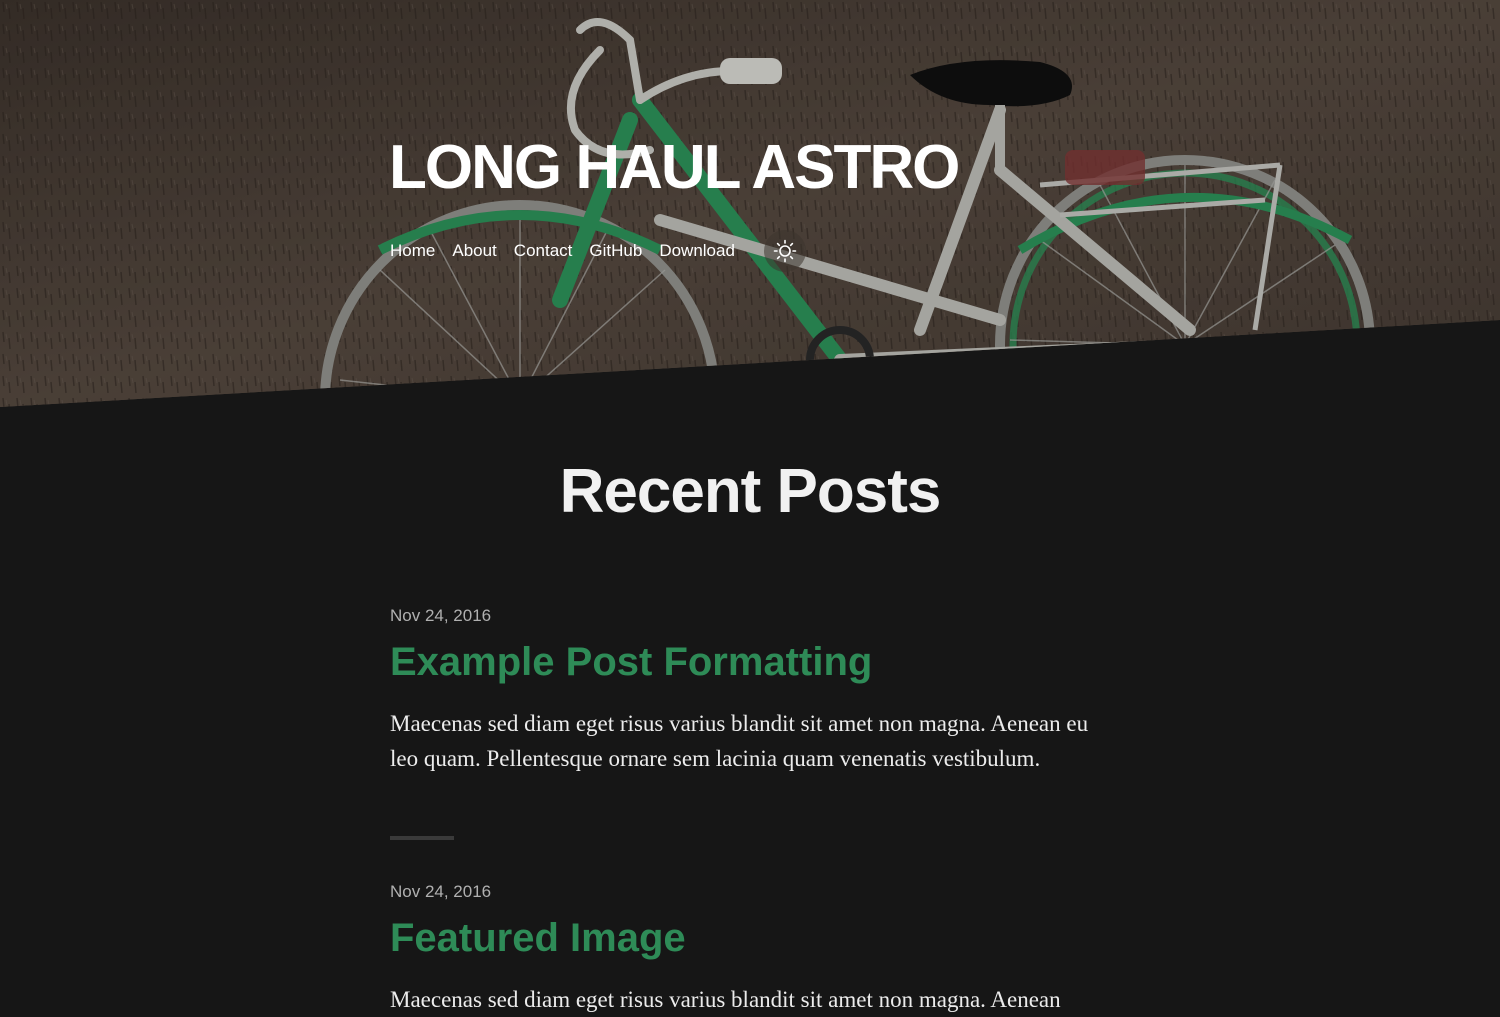  What do you see at coordinates (755, 662) in the screenshot?
I see `post-title-link: Example Post Formatting` at bounding box center [755, 662].